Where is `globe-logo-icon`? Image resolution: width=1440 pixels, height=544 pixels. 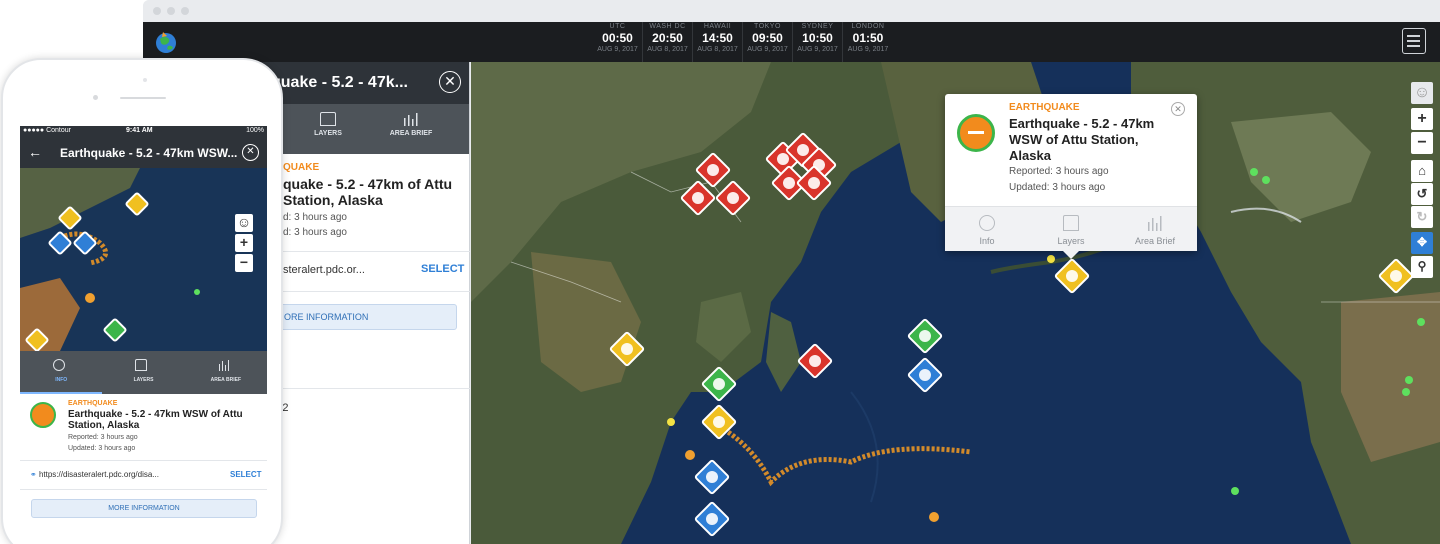
globe-logo-icon is located at coordinates (166, 42).